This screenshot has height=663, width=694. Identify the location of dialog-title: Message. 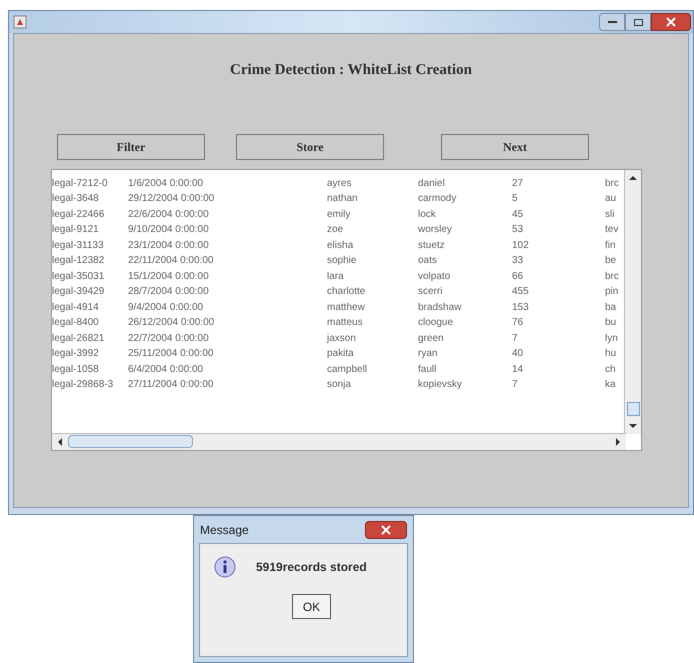
(224, 530).